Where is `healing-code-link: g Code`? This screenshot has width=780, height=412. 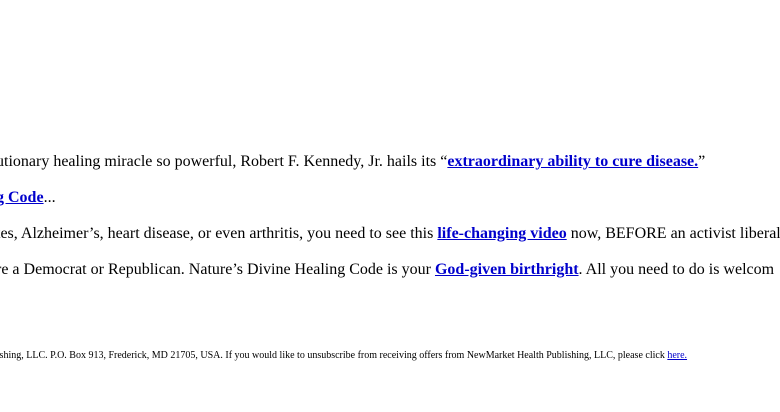
healing-code-link: g Code is located at coordinates (22, 197).